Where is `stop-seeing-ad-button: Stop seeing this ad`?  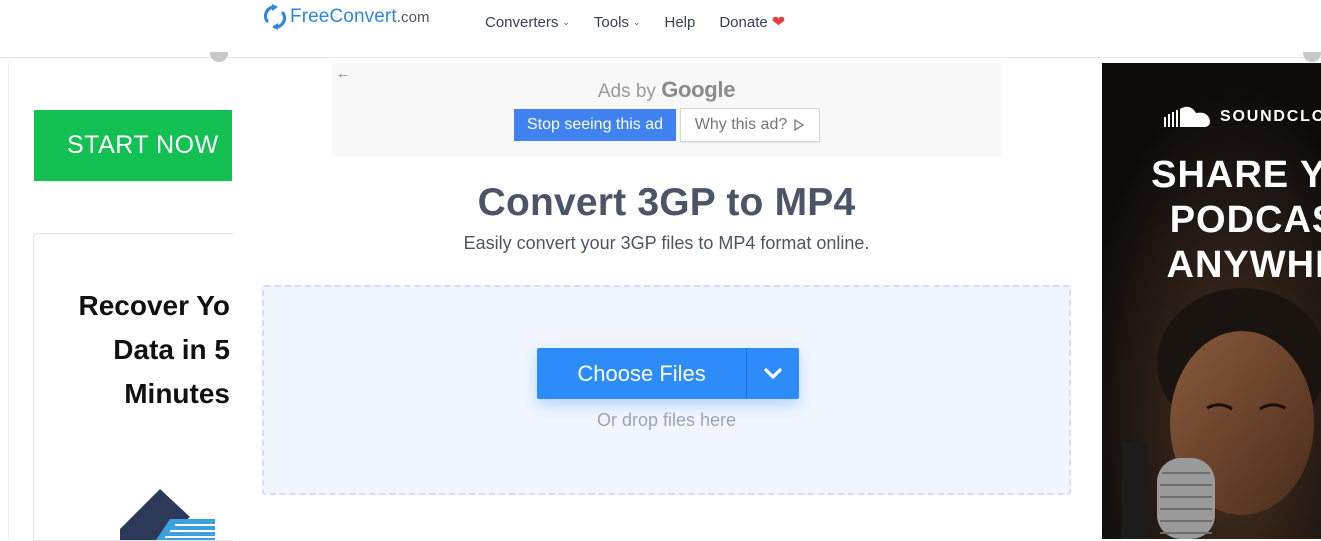 stop-seeing-ad-button: Stop seeing this ad is located at coordinates (595, 125).